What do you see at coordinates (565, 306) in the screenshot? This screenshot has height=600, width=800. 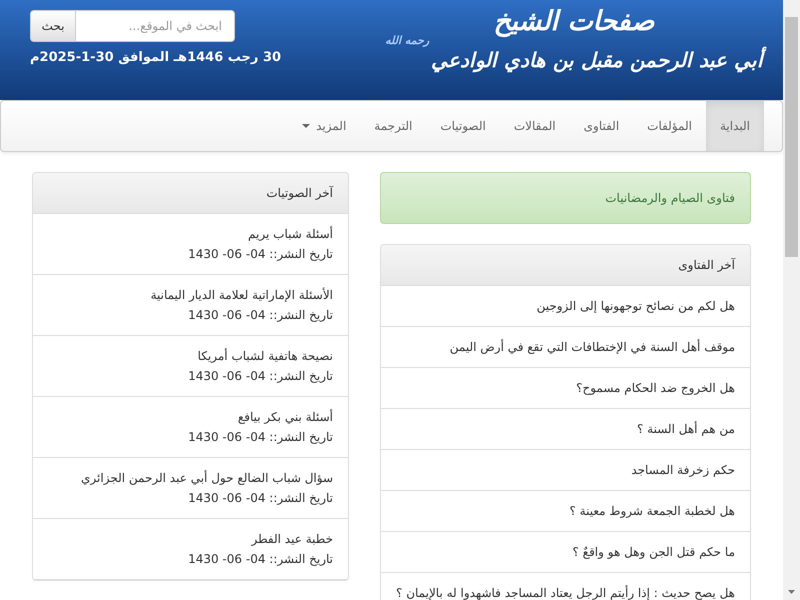 I see `fatwa-link: هل لكم من نصائح توجهونها إلى الزوجين` at bounding box center [565, 306].